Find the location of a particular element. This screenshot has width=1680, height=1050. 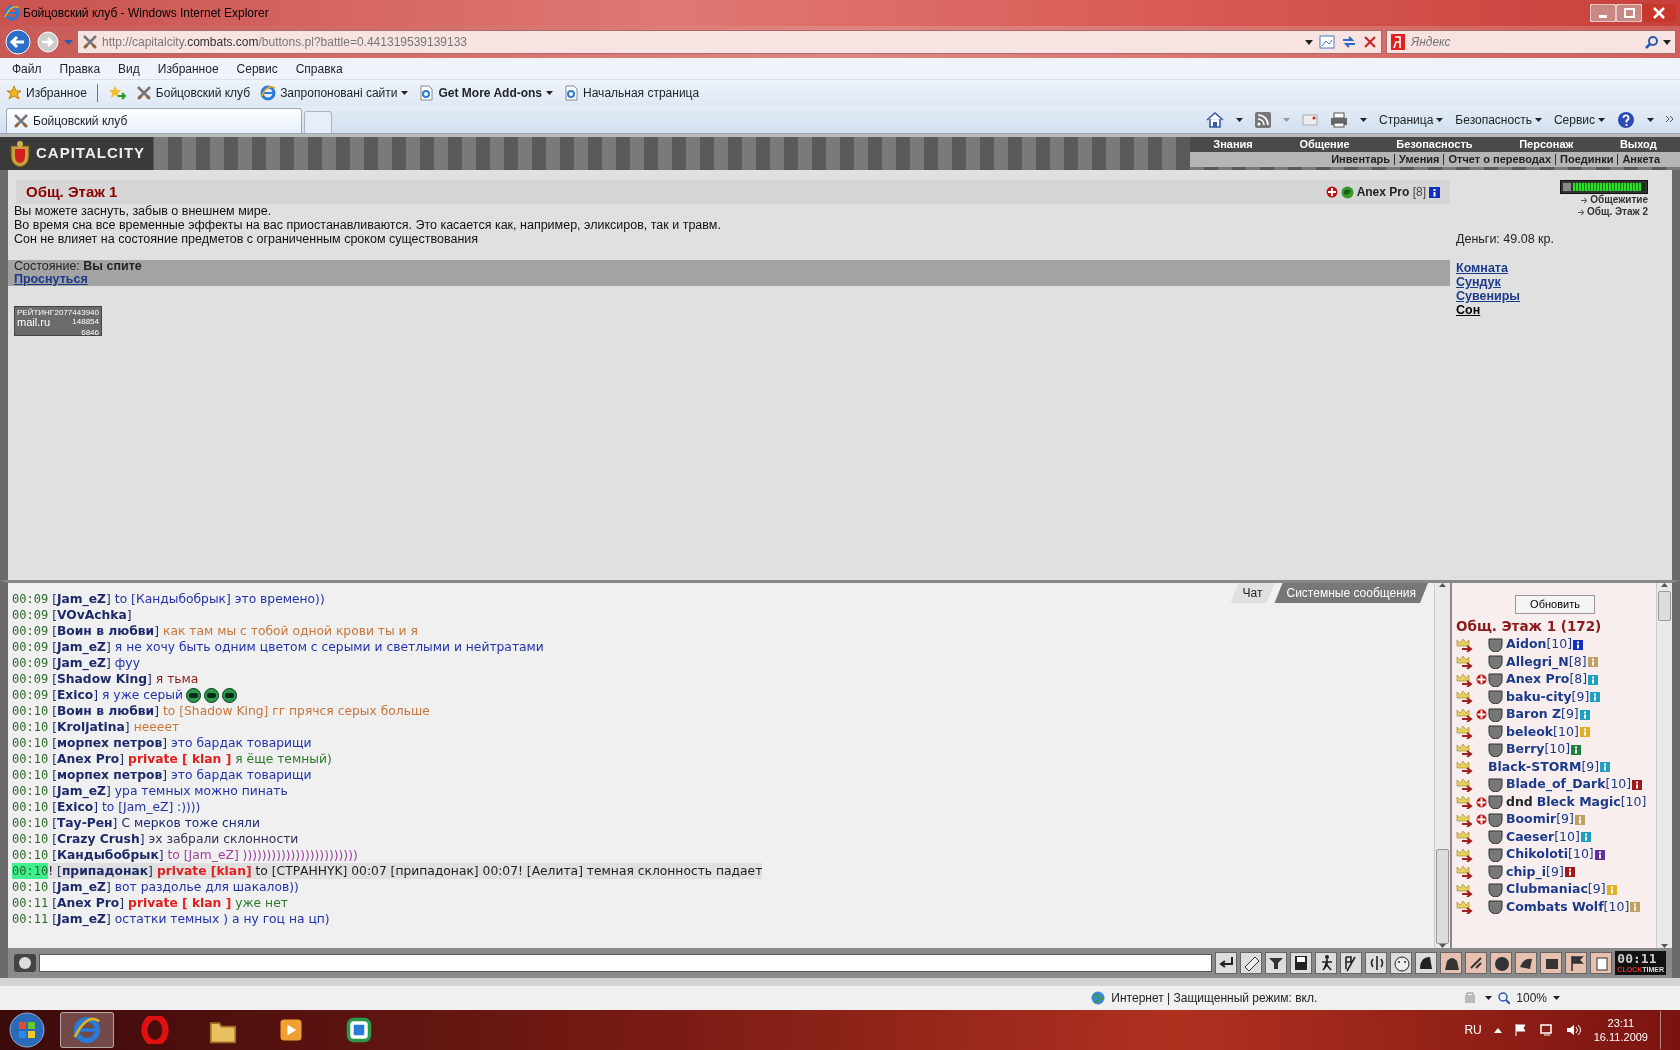

add-favorite-icon is located at coordinates (116, 93).